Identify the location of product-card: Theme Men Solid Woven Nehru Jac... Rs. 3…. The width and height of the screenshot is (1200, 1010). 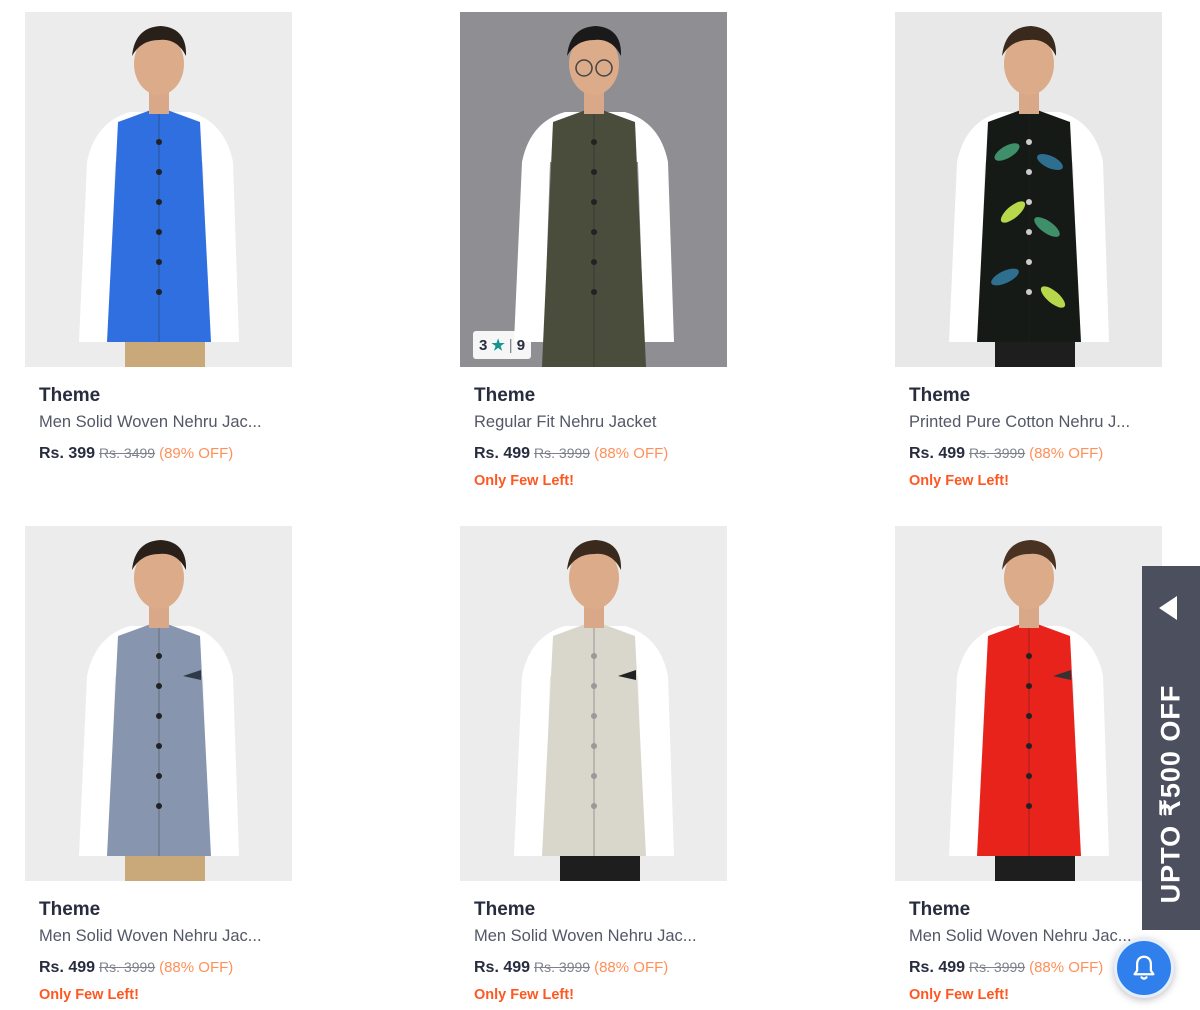
(158, 238).